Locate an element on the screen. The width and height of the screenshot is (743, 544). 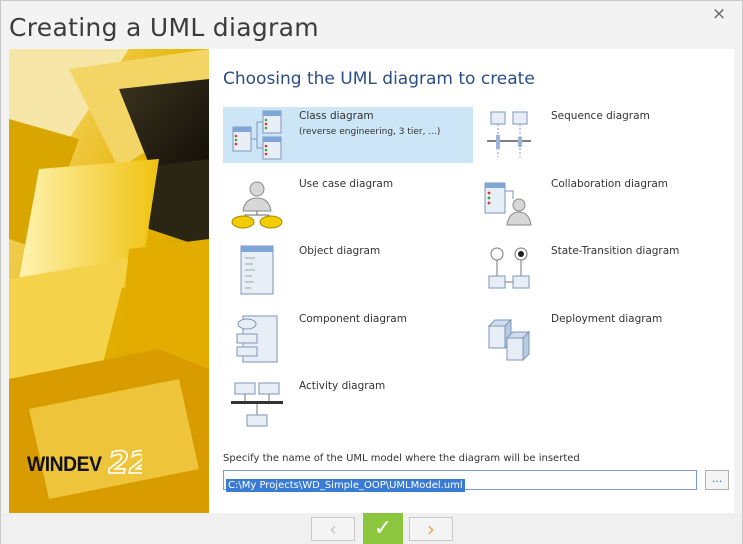
option-component-diagram: Component diagram is located at coordinates (348, 338).